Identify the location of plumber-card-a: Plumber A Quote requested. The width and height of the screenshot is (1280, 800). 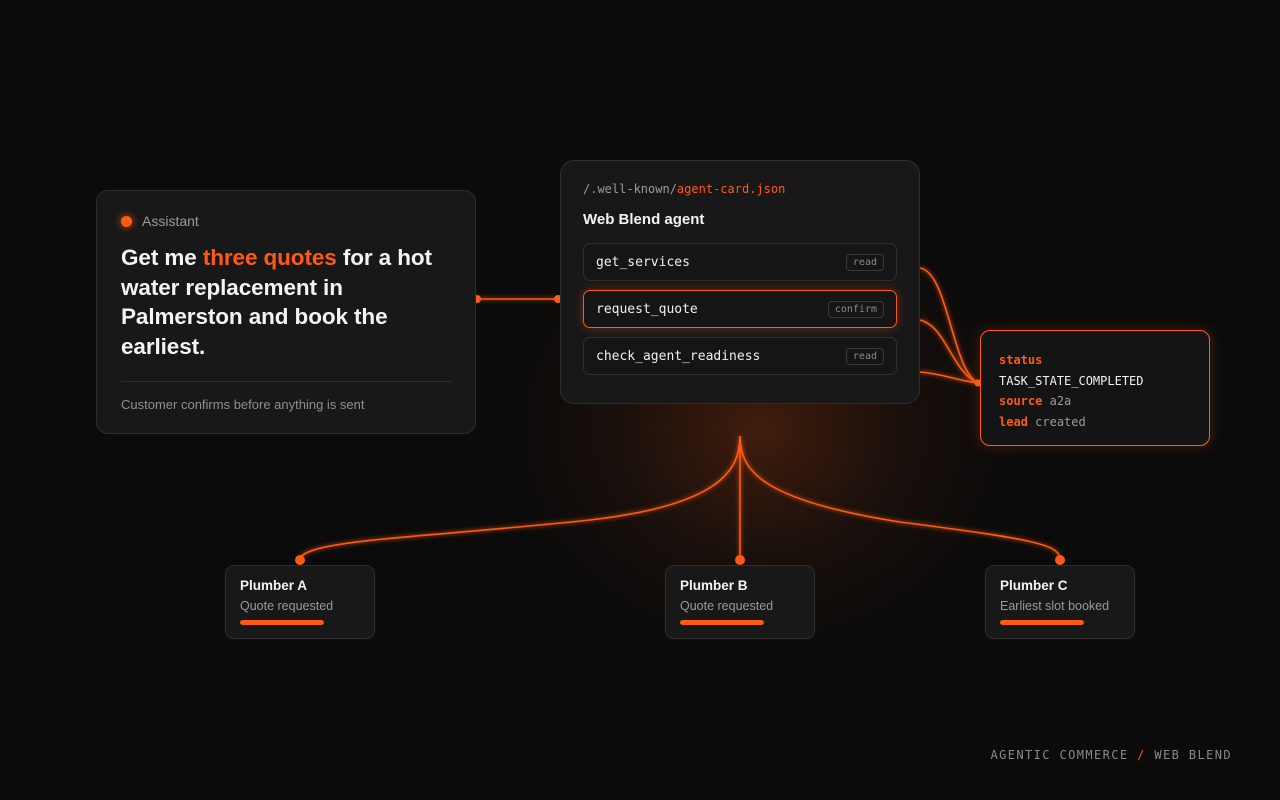
(300, 602).